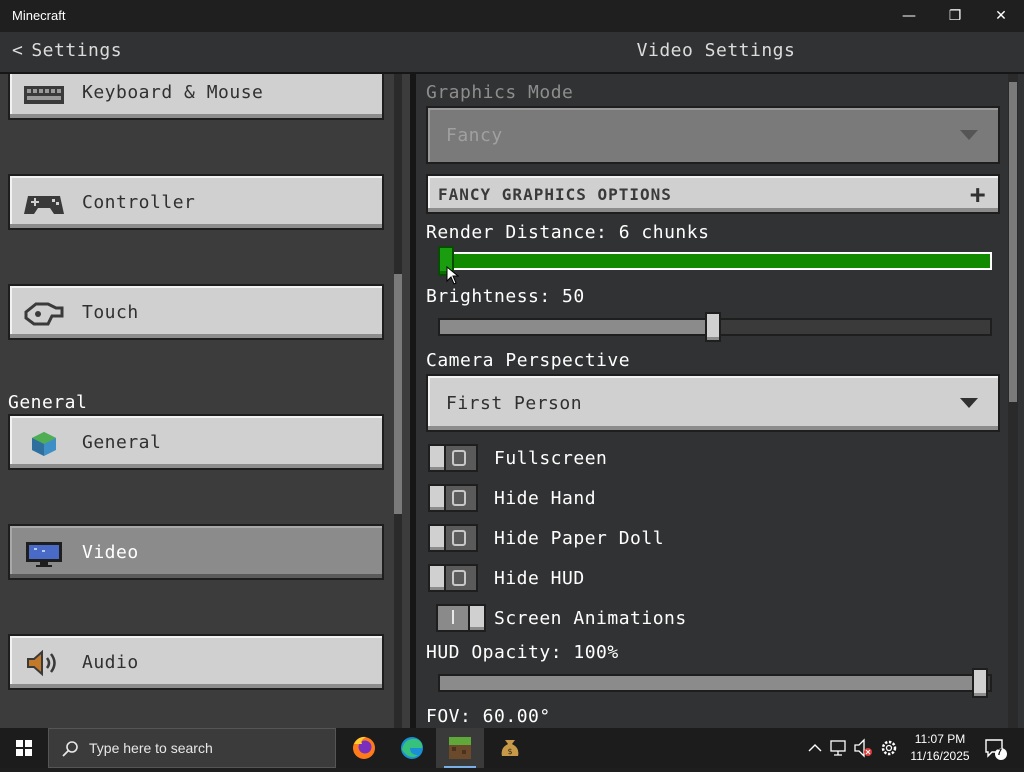 This screenshot has height=772, width=1024. What do you see at coordinates (522, 652) in the screenshot?
I see `hud-opacity-label: HUD Opacity: 100%` at bounding box center [522, 652].